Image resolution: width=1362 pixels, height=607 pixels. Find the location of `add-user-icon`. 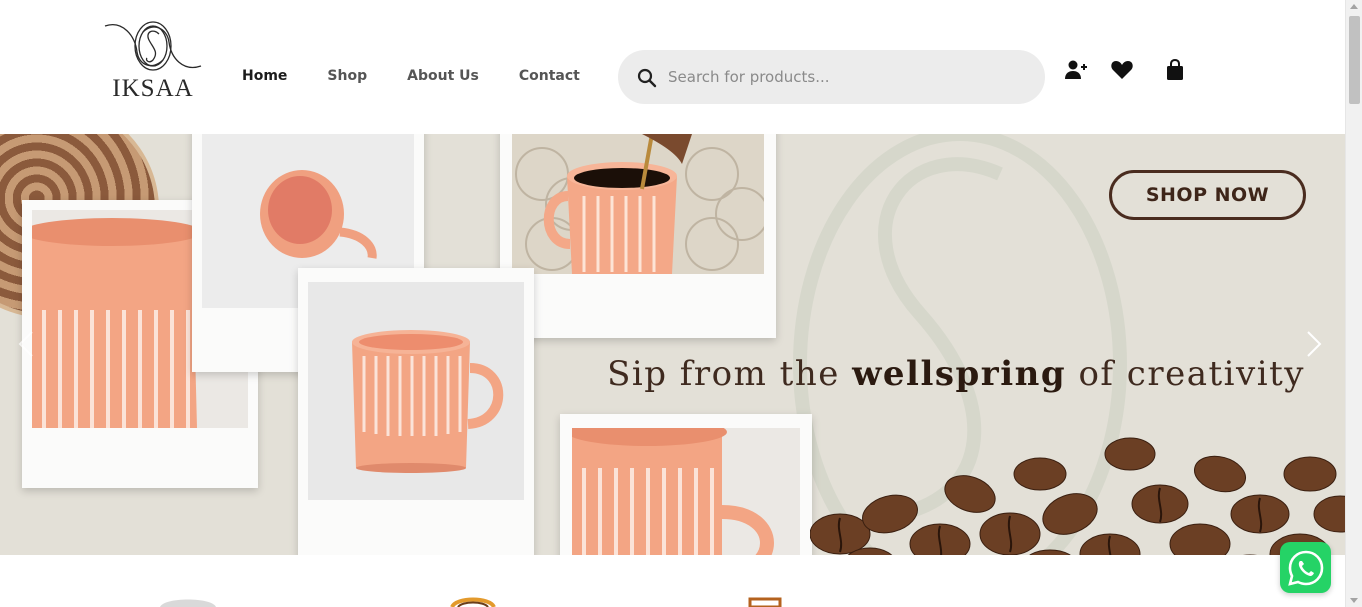

add-user-icon is located at coordinates (1076, 70).